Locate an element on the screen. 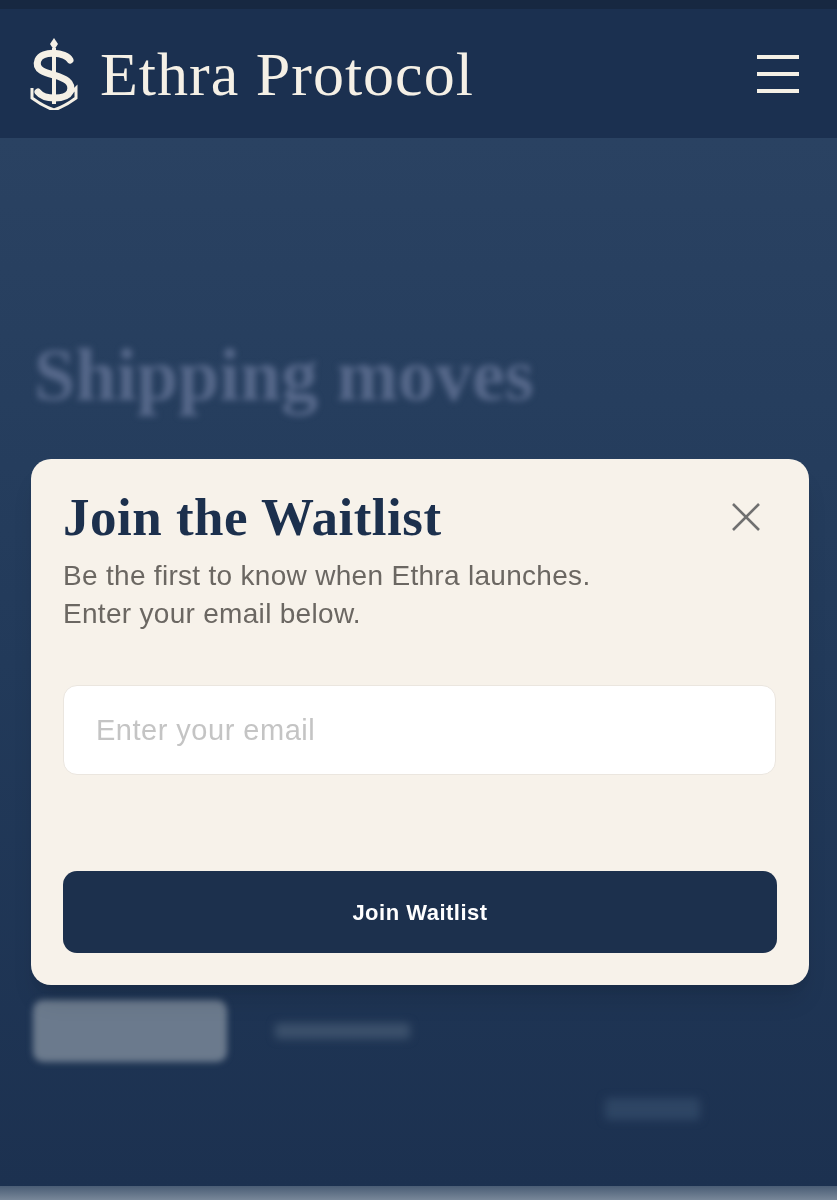 This screenshot has height=1200, width=837. brand-name: Ethra Protocol is located at coordinates (287, 73).